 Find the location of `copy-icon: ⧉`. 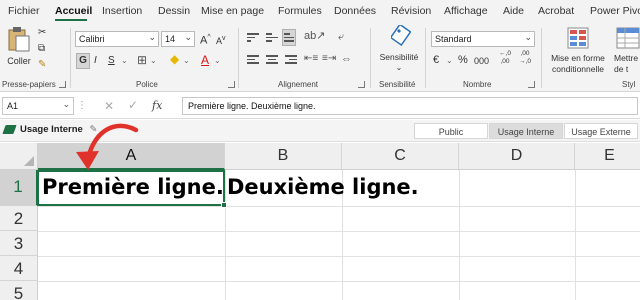

copy-icon: ⧉ is located at coordinates (41, 49).